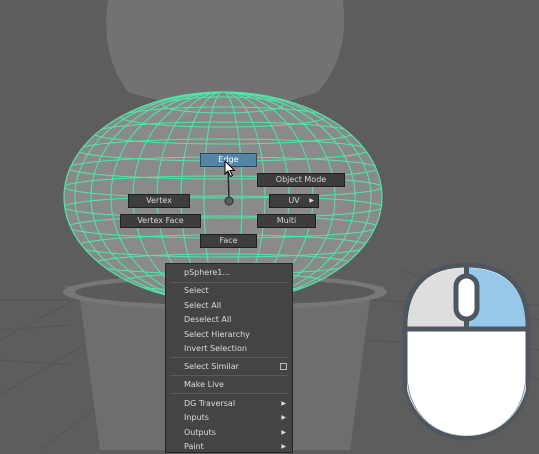  I want to click on menu-item-label: Select All, so click(203, 305).